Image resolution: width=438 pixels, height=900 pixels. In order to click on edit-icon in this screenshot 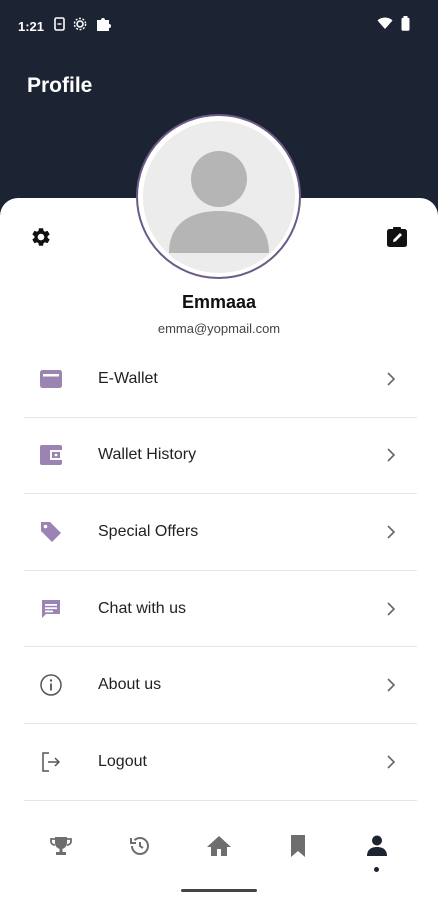, I will do `click(397, 239)`.